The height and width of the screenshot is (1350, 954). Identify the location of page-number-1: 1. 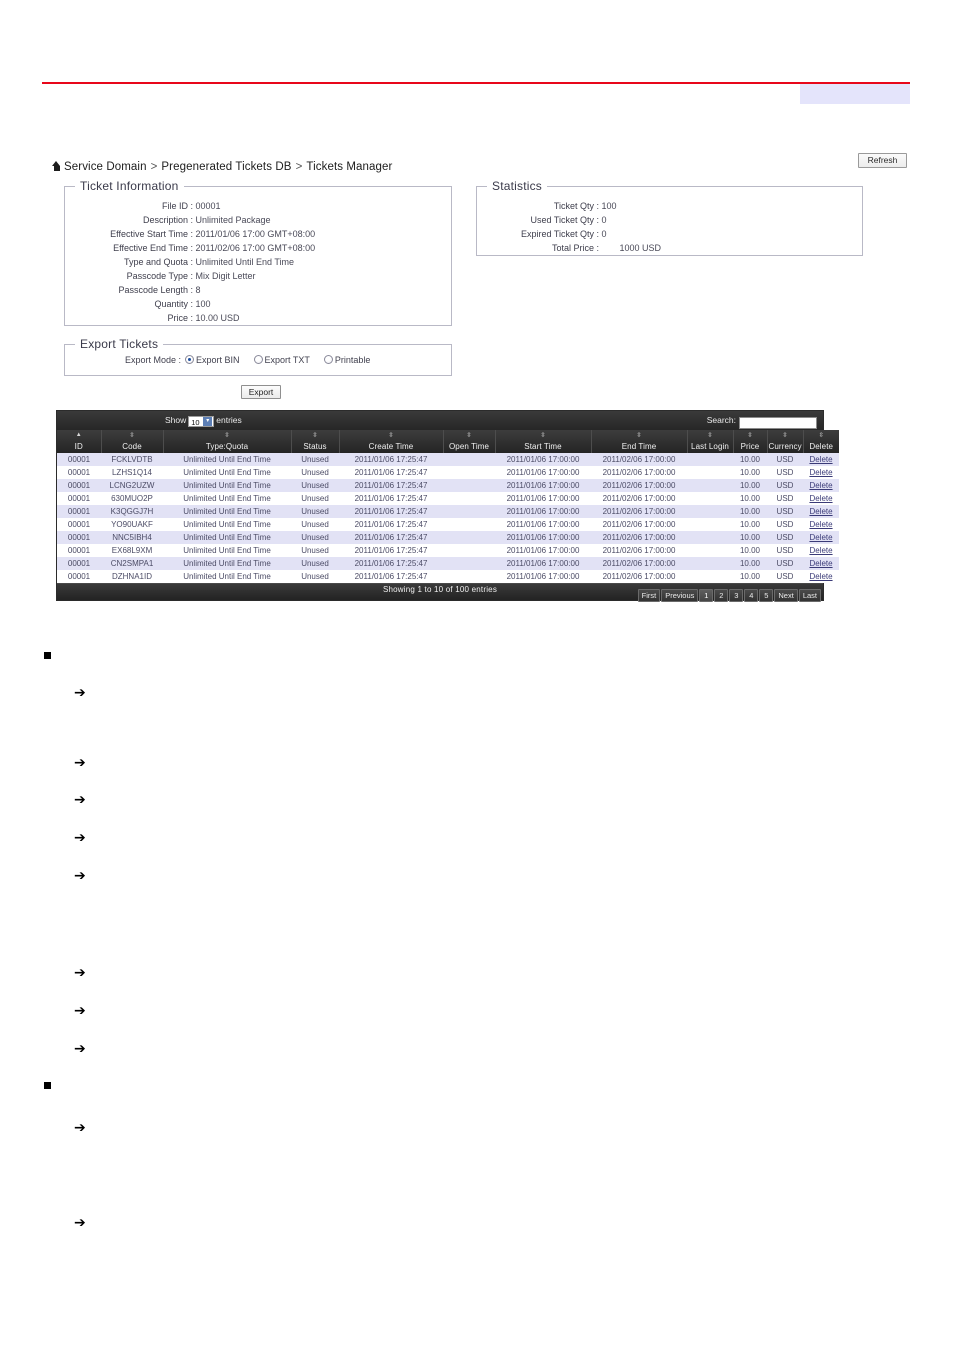
(706, 595).